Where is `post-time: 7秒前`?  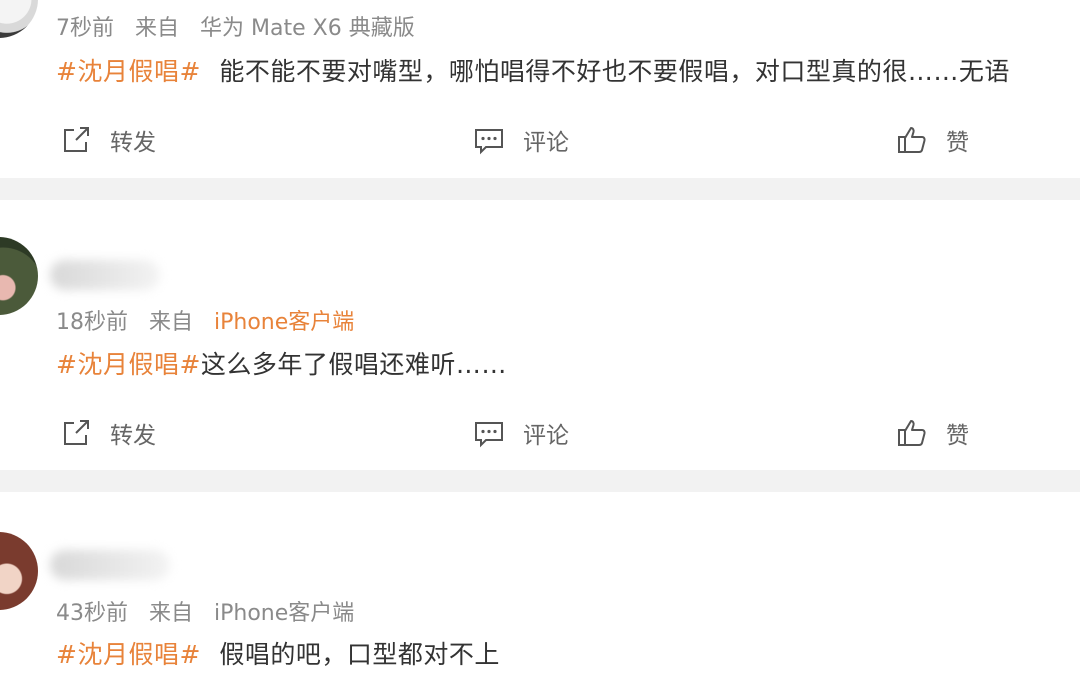 post-time: 7秒前 is located at coordinates (85, 28).